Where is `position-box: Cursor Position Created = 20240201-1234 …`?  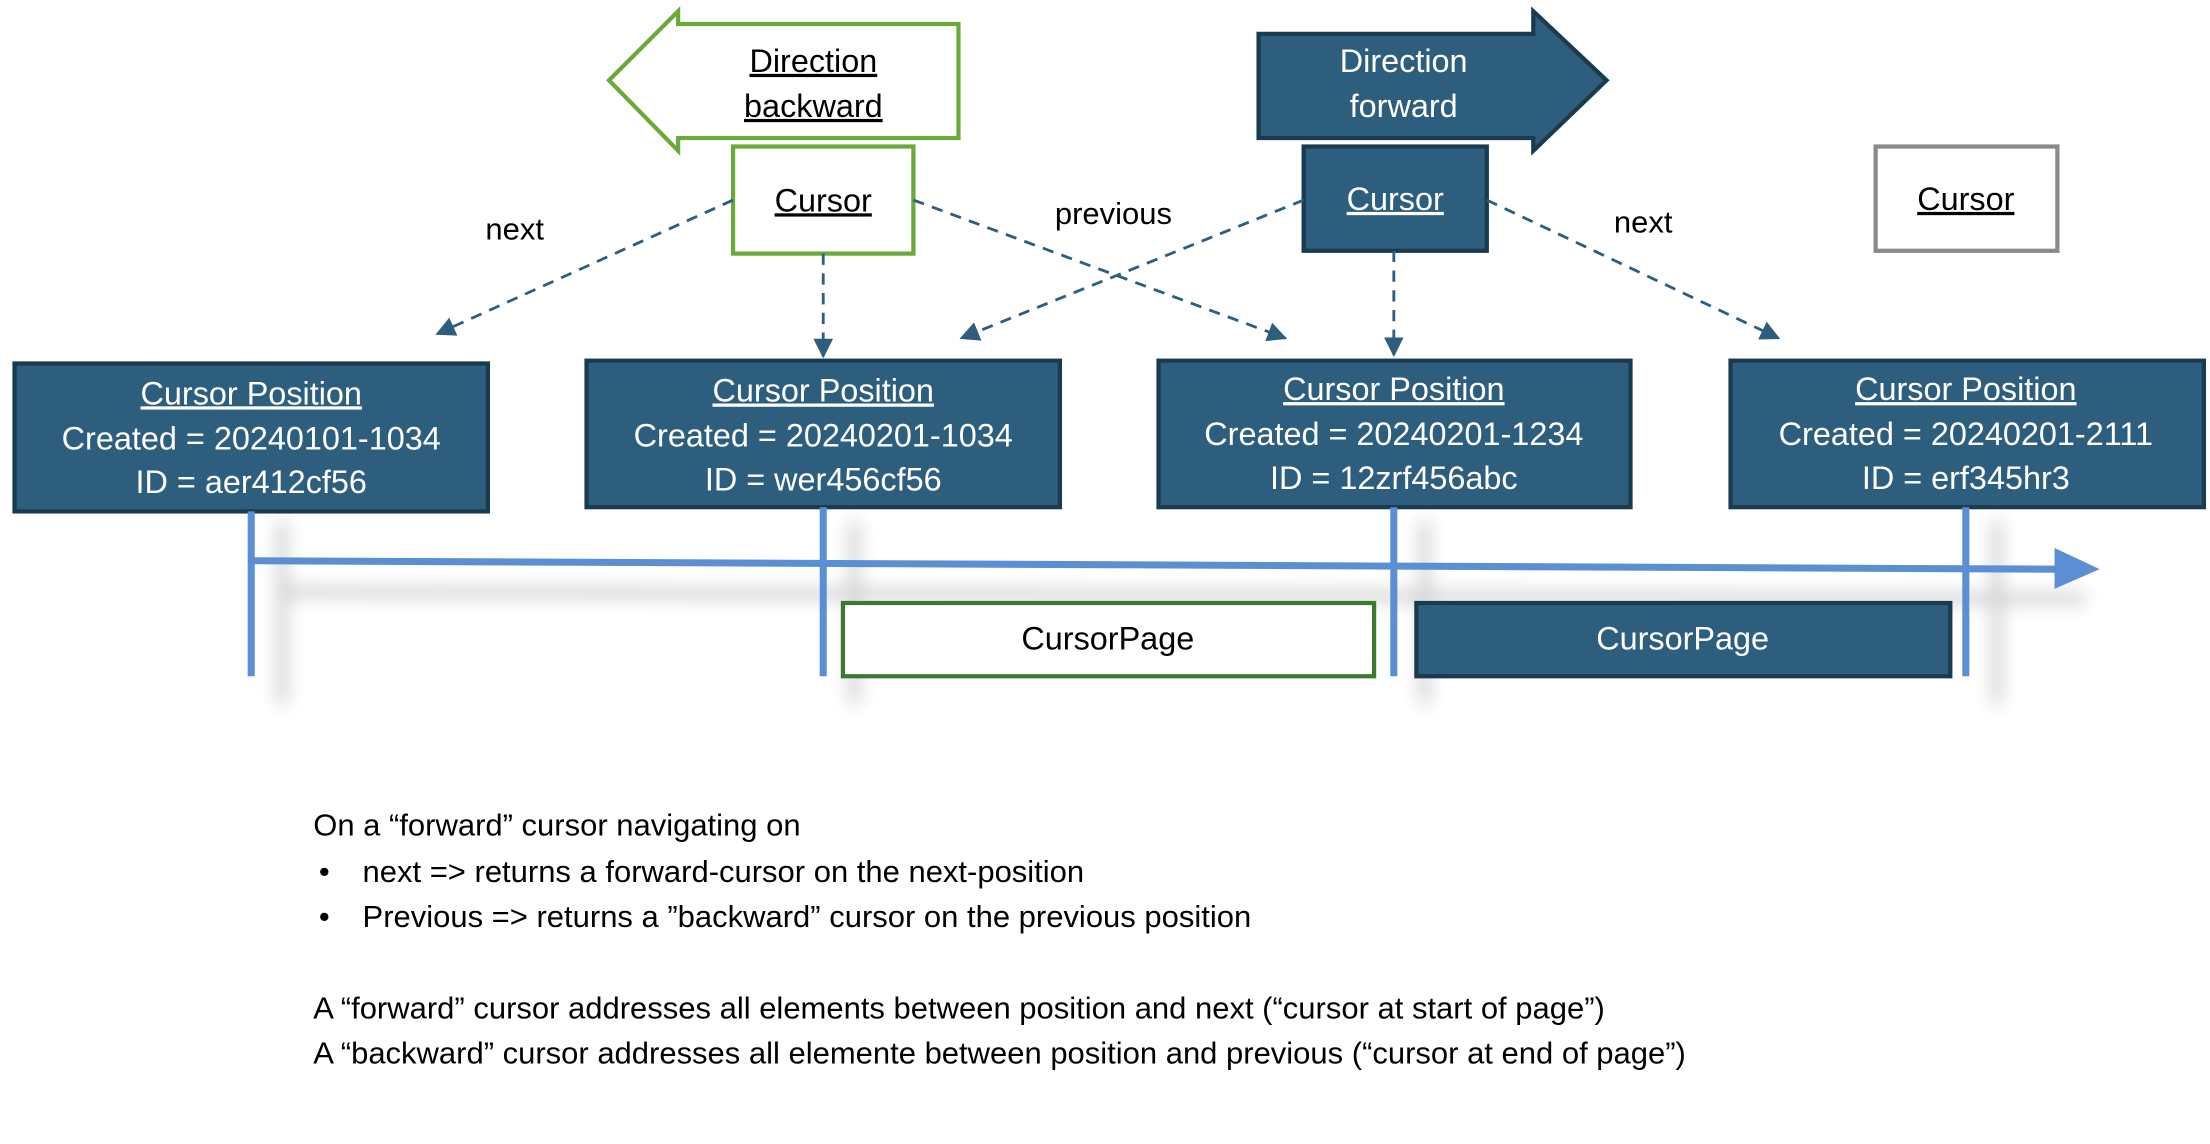 position-box: Cursor Position Created = 20240201-1234 … is located at coordinates (1394, 434).